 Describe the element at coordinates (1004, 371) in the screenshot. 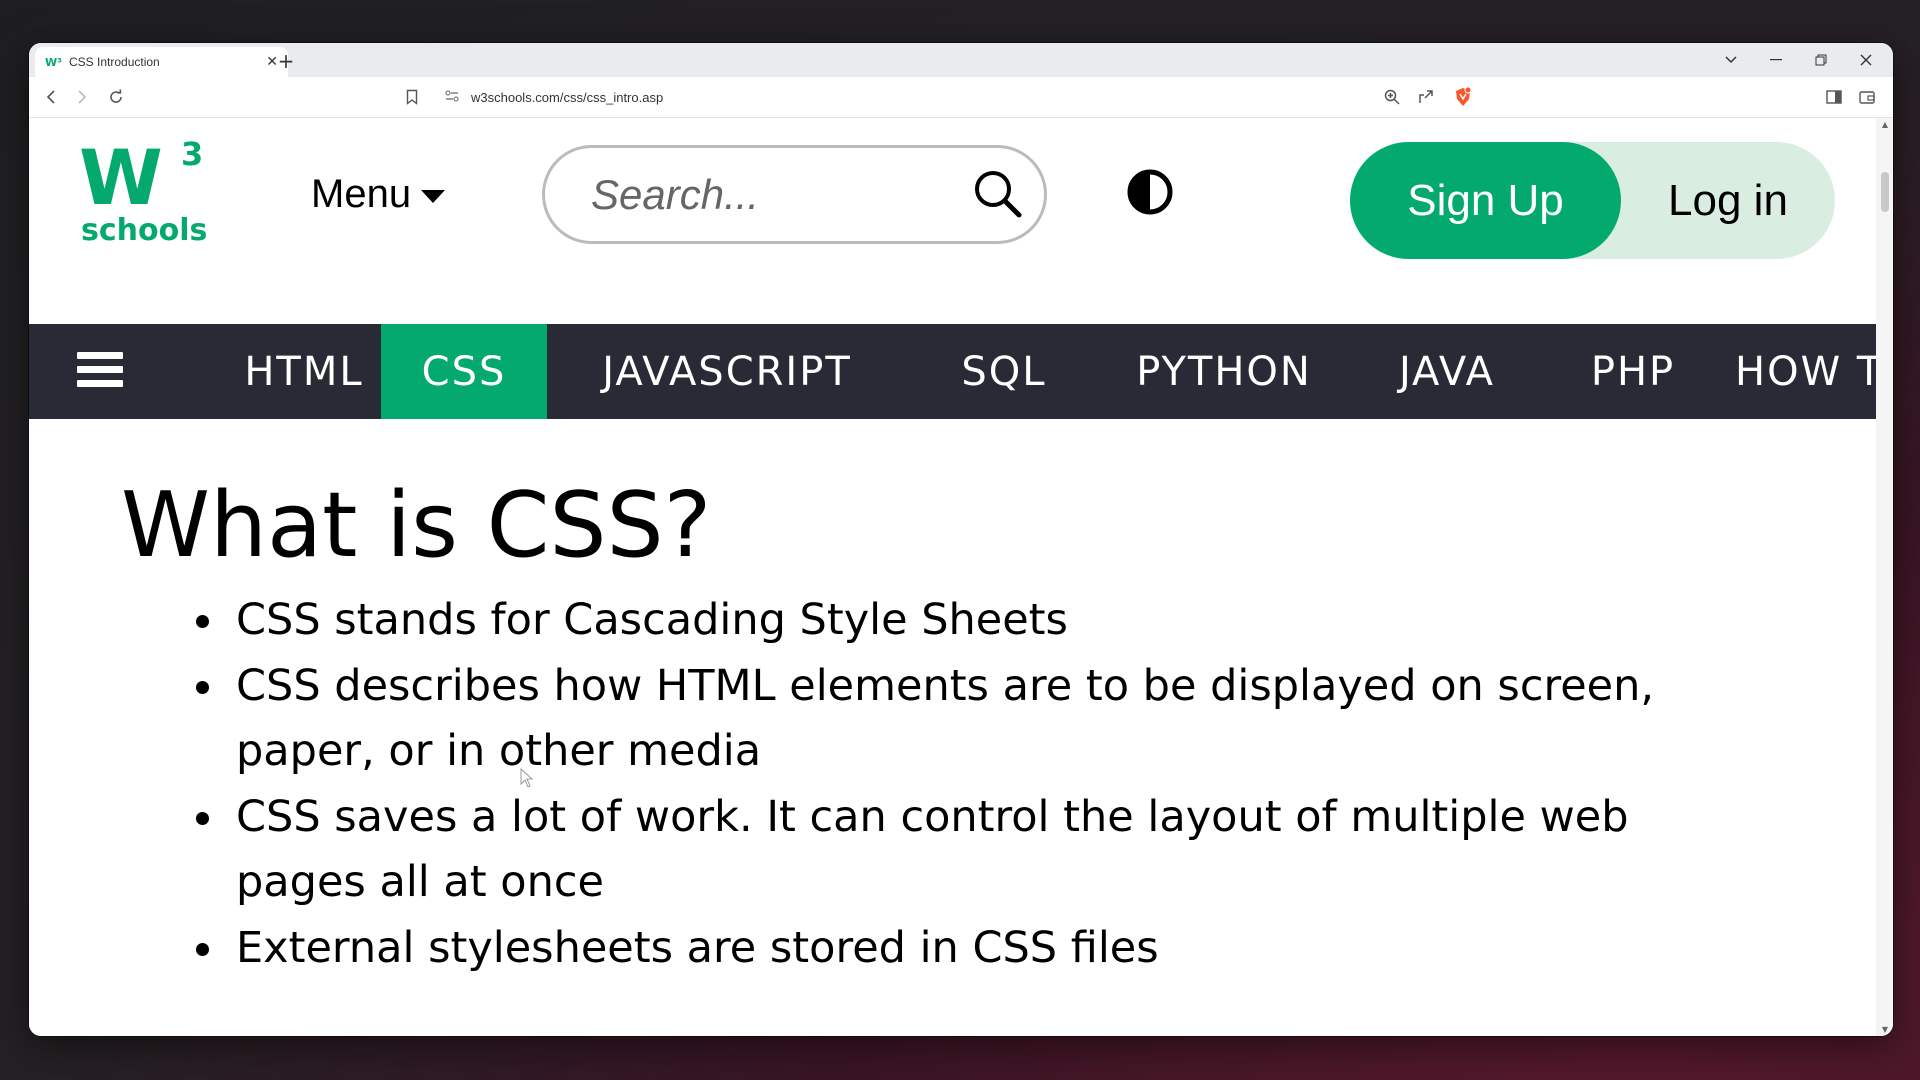

I see `nav-item-sql: SQL` at that location.